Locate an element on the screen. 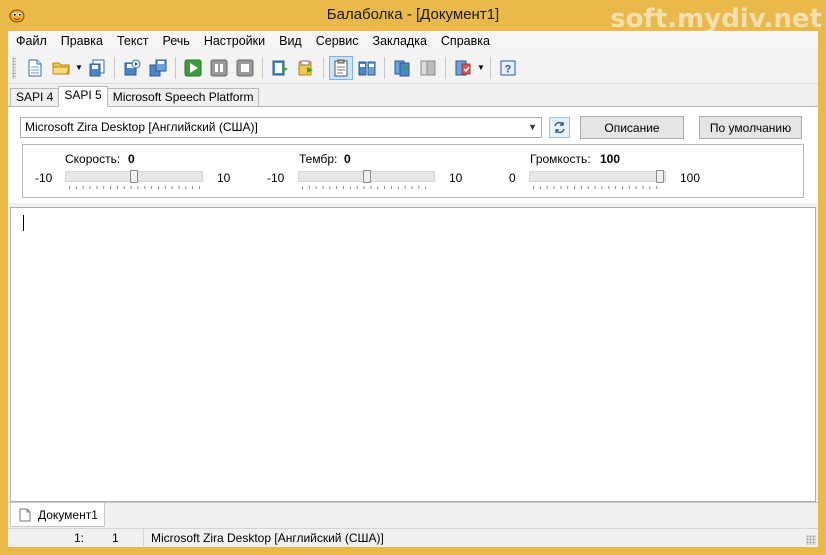  book-icon is located at coordinates (367, 68).